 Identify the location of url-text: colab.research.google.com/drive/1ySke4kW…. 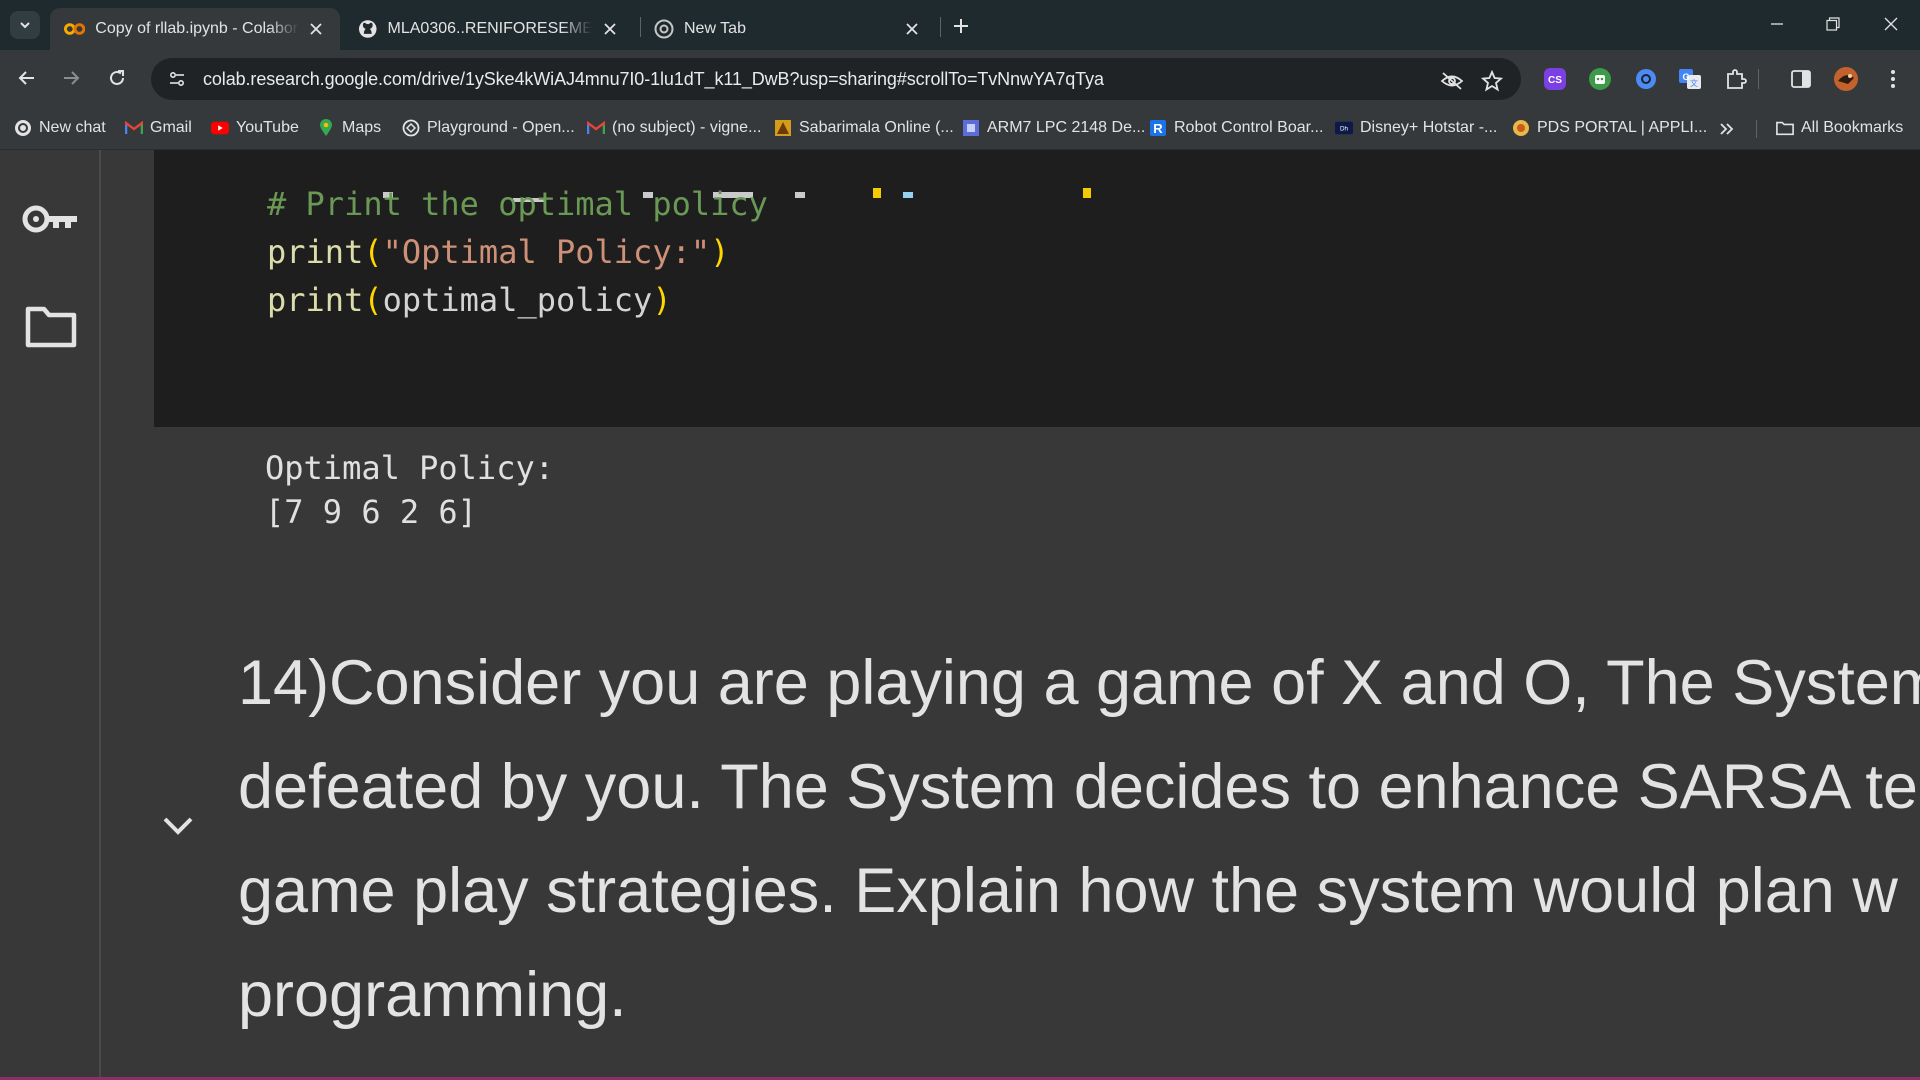
(653, 78).